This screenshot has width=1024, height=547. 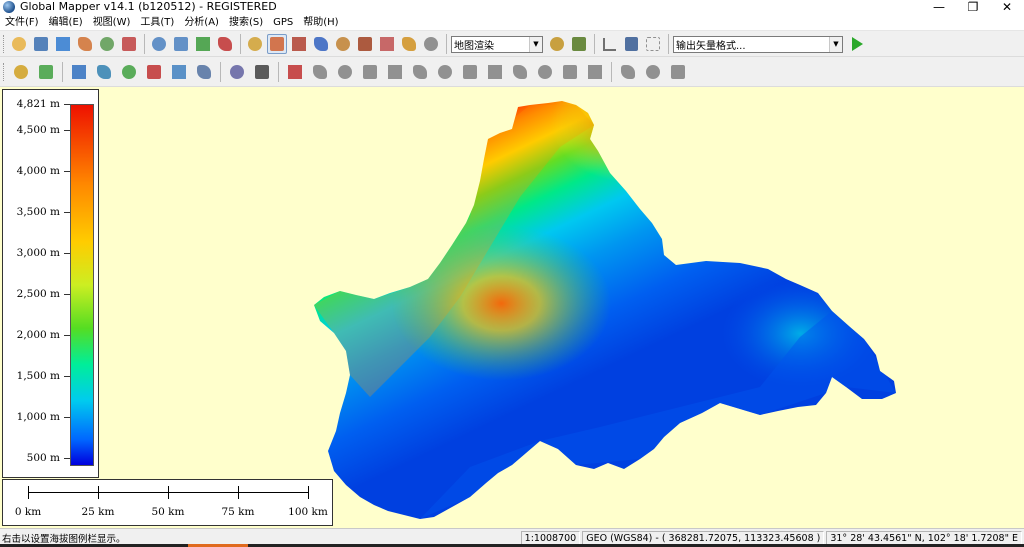 I want to click on create-line-button, so click(x=46, y=72).